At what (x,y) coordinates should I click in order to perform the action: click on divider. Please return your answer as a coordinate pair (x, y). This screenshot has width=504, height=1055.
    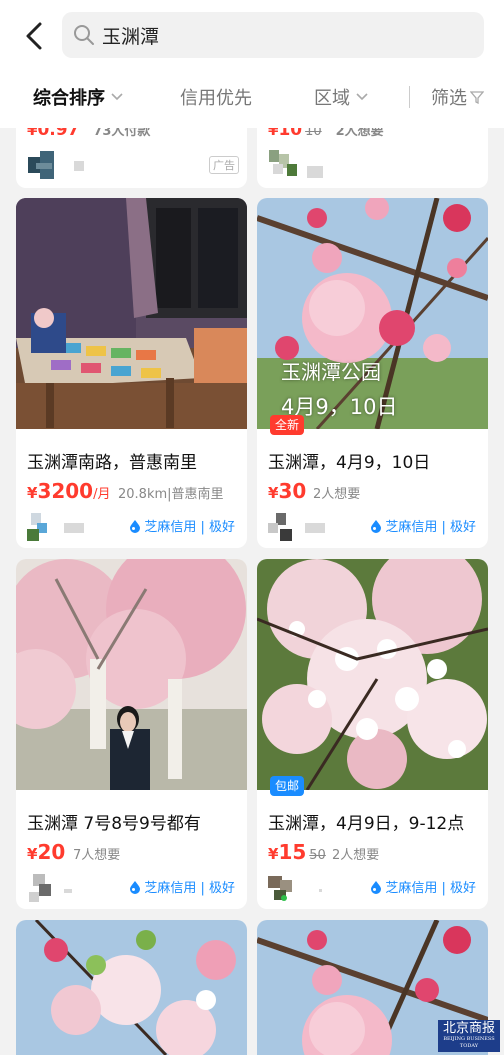
    Looking at the image, I should click on (409, 97).